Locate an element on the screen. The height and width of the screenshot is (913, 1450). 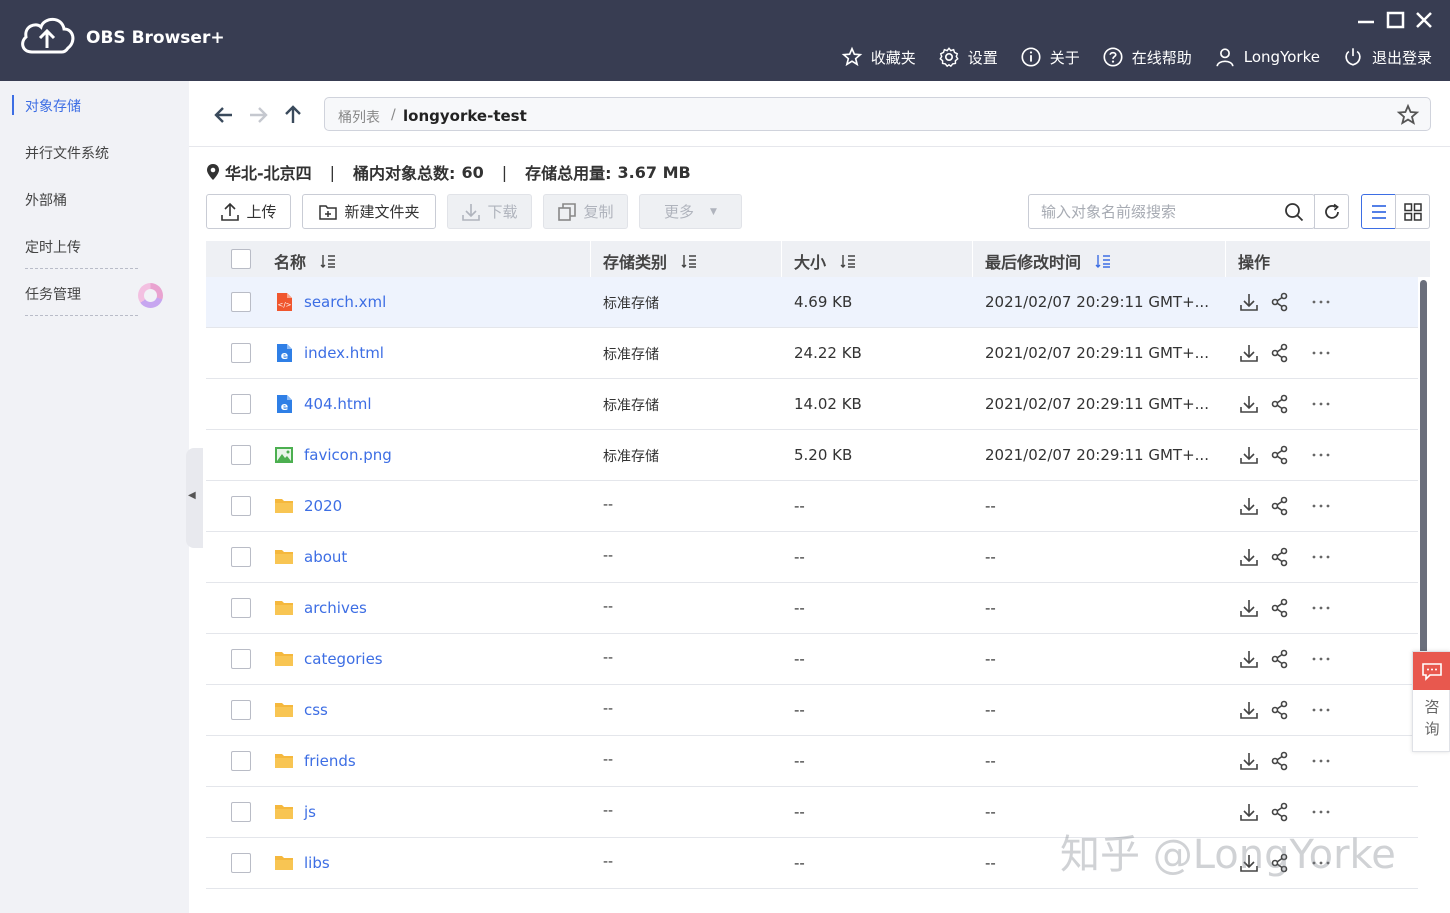
close-icon is located at coordinates (1424, 20).